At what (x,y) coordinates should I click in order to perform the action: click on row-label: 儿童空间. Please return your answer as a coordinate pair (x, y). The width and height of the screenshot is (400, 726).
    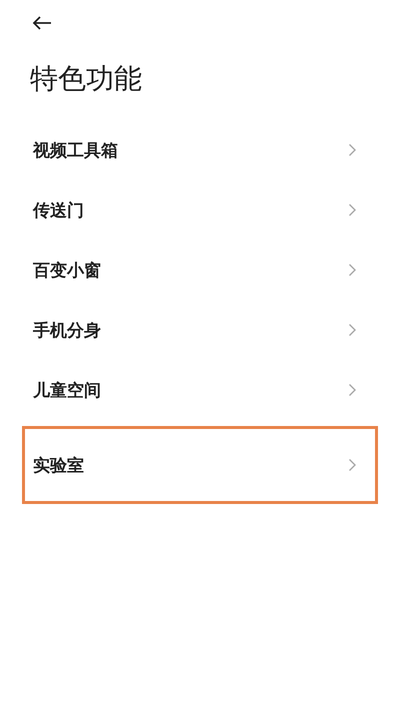
    Looking at the image, I should click on (67, 391).